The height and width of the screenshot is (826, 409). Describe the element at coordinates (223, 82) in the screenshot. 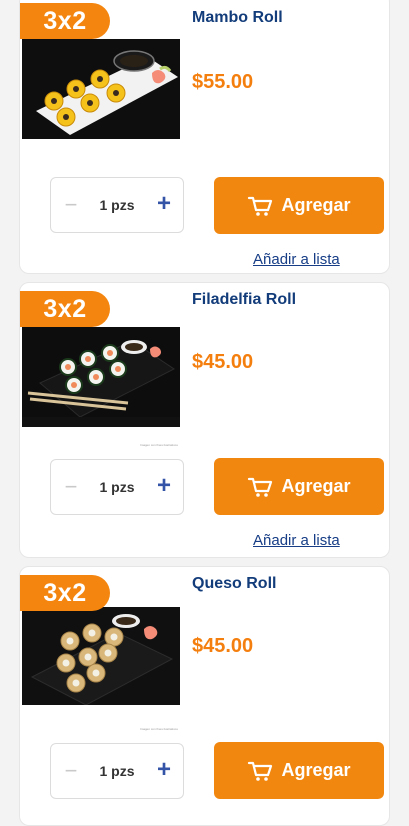

I see `product-price: $55.00` at that location.